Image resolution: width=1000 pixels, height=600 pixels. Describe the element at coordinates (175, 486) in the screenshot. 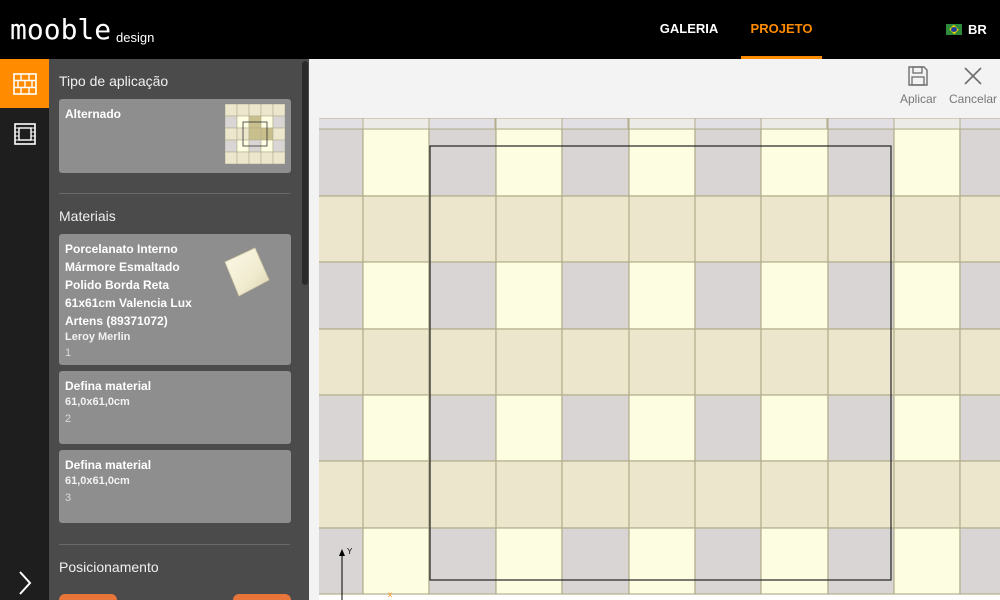

I see `material-card-3: Defina material 61,0x61,0cm 3` at that location.